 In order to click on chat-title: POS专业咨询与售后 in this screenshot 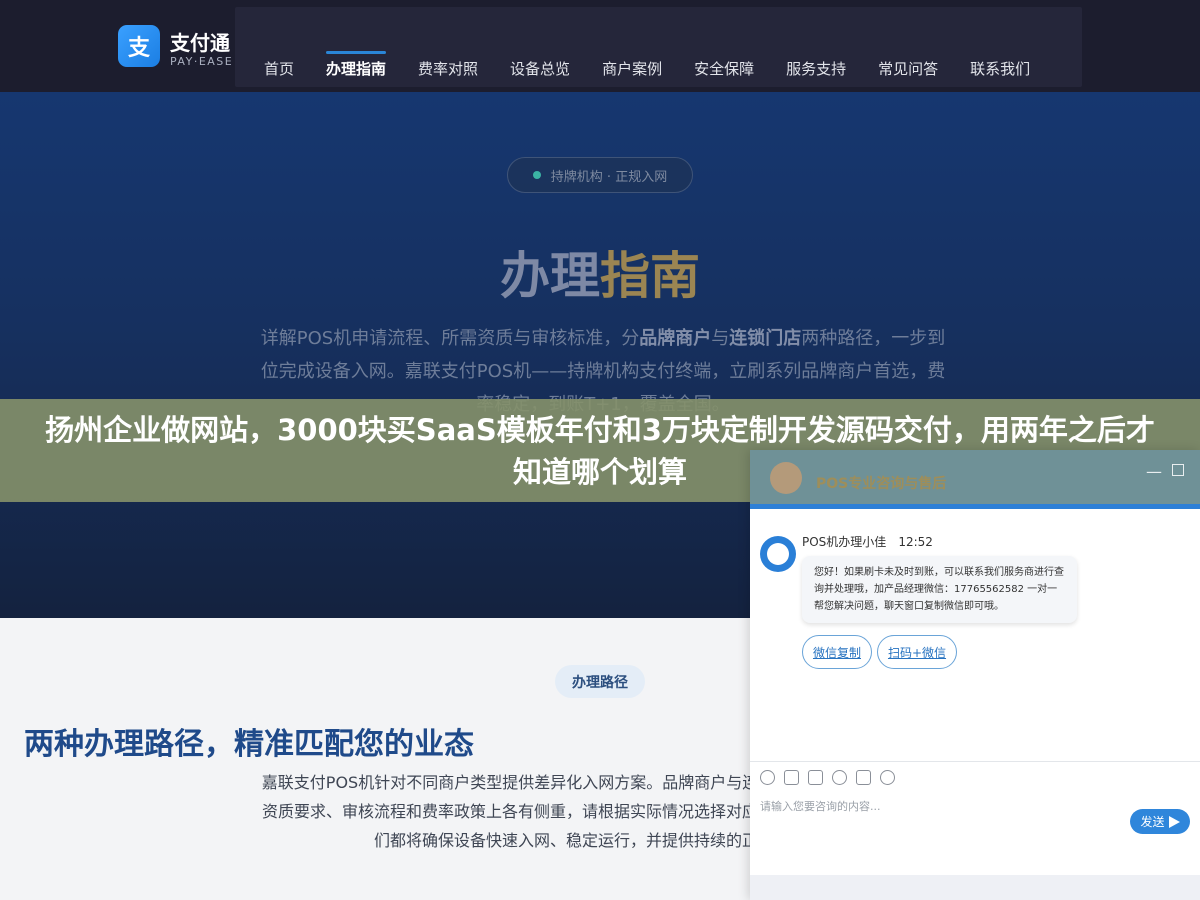, I will do `click(881, 484)`.